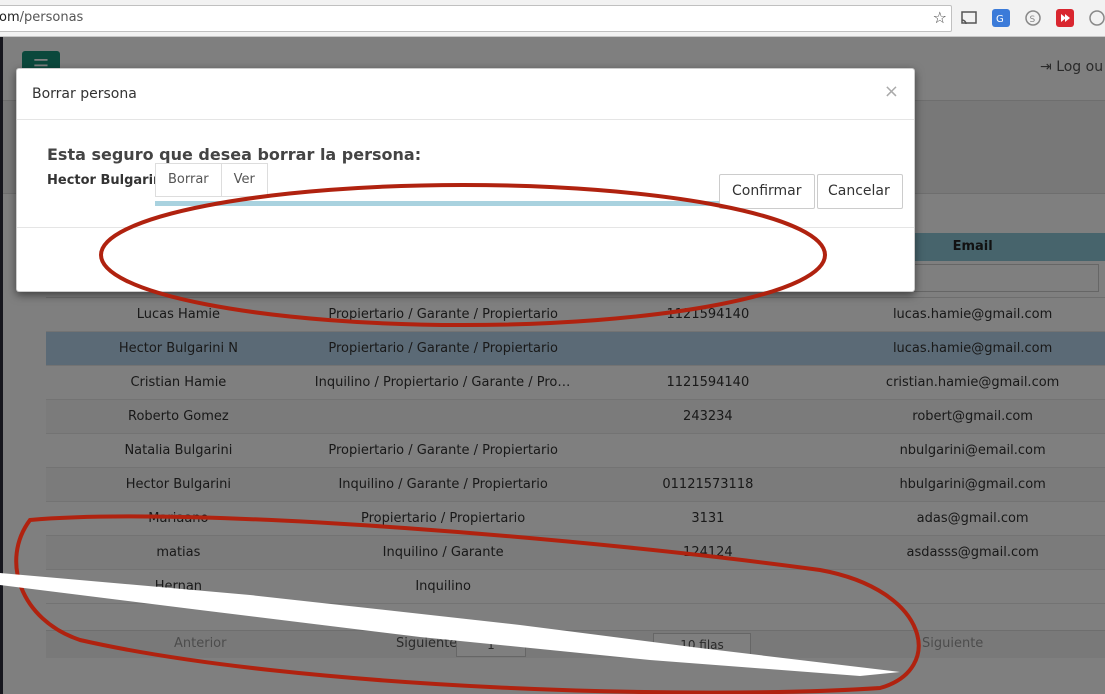  Describe the element at coordinates (767, 191) in the screenshot. I see `confirm-button: Confirmar` at that location.